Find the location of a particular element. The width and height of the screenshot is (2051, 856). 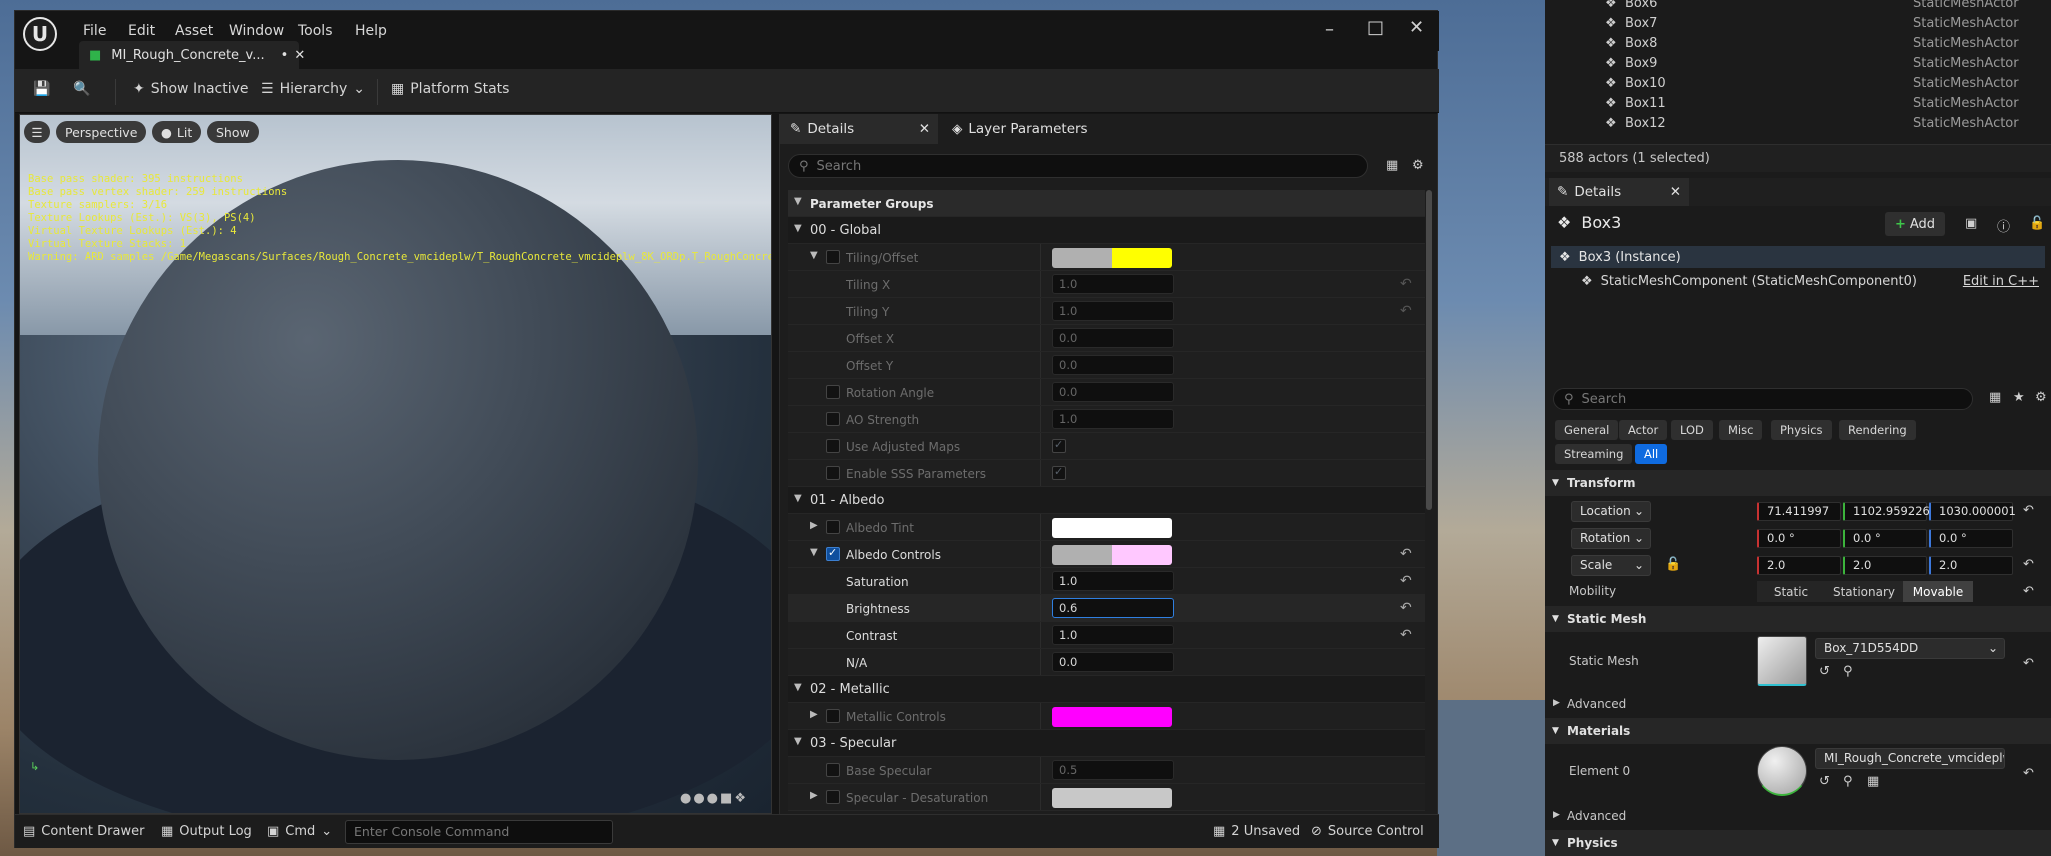

menu-file: File is located at coordinates (94, 31).